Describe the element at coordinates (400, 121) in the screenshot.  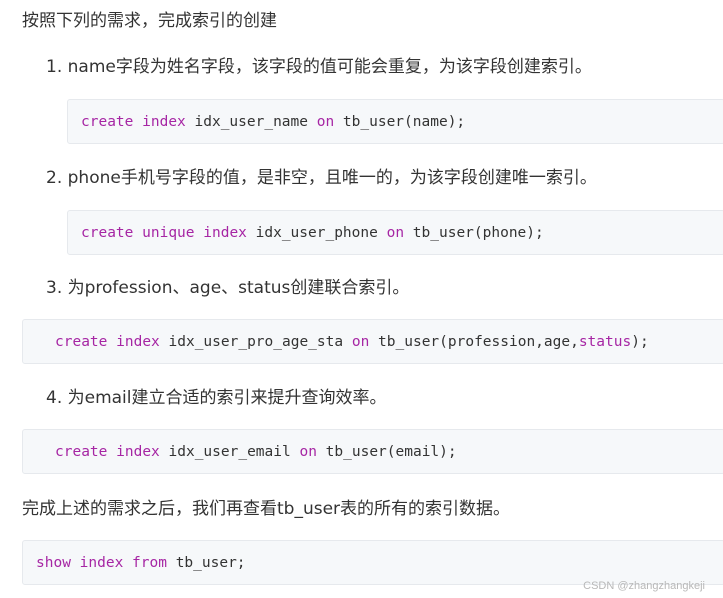
I see `code-text: tb_user(name);` at that location.